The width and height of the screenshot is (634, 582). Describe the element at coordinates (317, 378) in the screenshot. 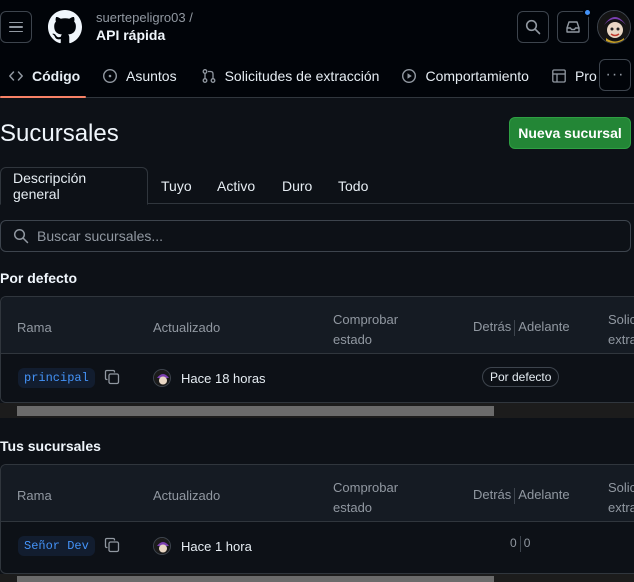

I see `table-row: principal Hace 18 horas Por defecto` at that location.